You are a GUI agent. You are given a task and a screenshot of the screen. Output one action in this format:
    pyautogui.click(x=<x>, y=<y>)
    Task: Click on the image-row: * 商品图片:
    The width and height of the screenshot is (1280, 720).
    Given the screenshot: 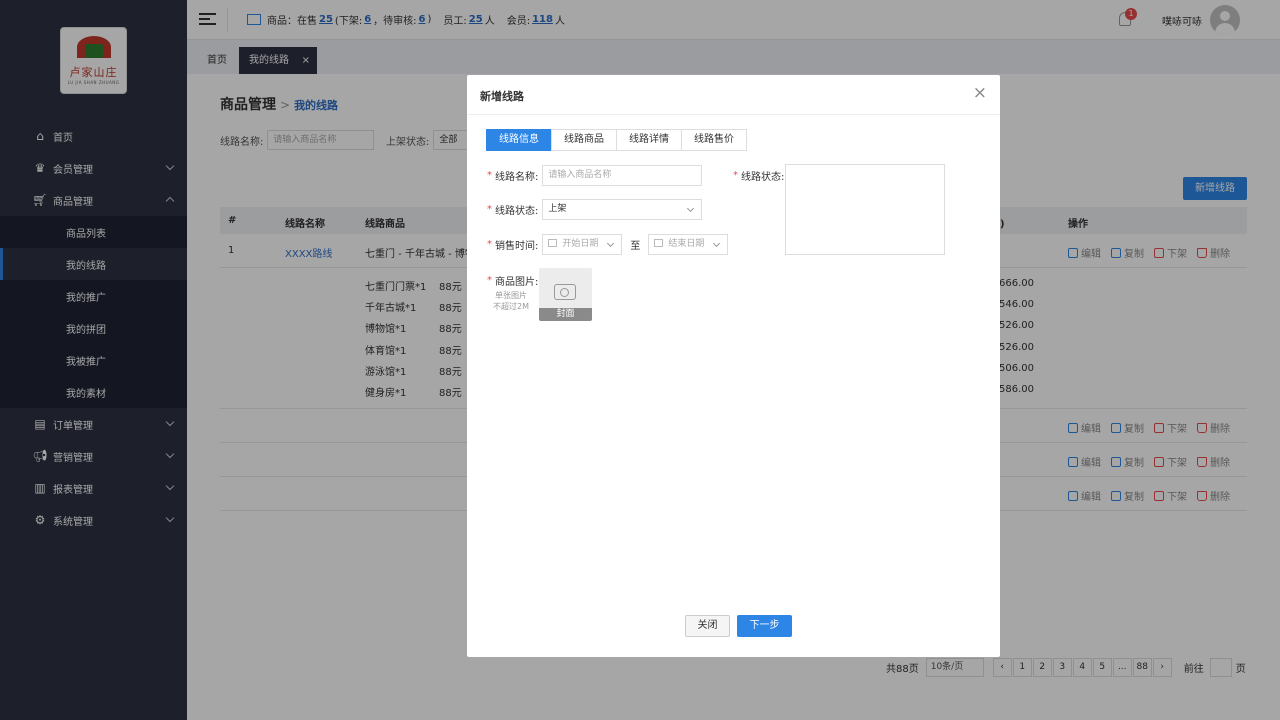 What is the action you would take?
    pyautogui.click(x=513, y=281)
    